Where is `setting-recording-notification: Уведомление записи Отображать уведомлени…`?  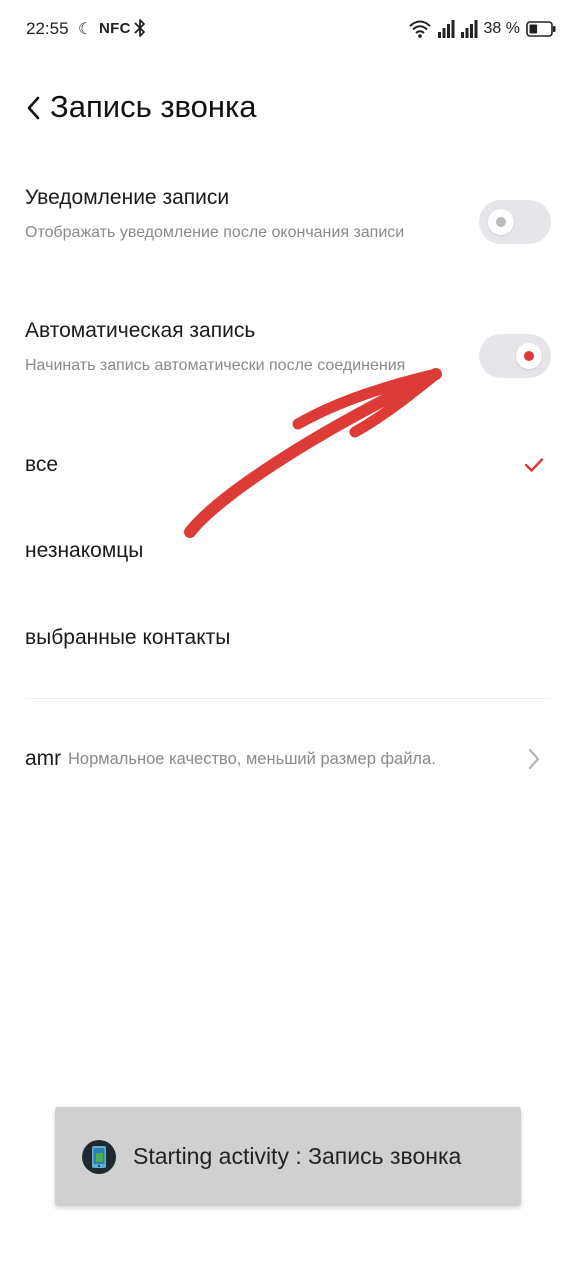
setting-recording-notification: Уведомление записи Отображать уведомлени… is located at coordinates (288, 228).